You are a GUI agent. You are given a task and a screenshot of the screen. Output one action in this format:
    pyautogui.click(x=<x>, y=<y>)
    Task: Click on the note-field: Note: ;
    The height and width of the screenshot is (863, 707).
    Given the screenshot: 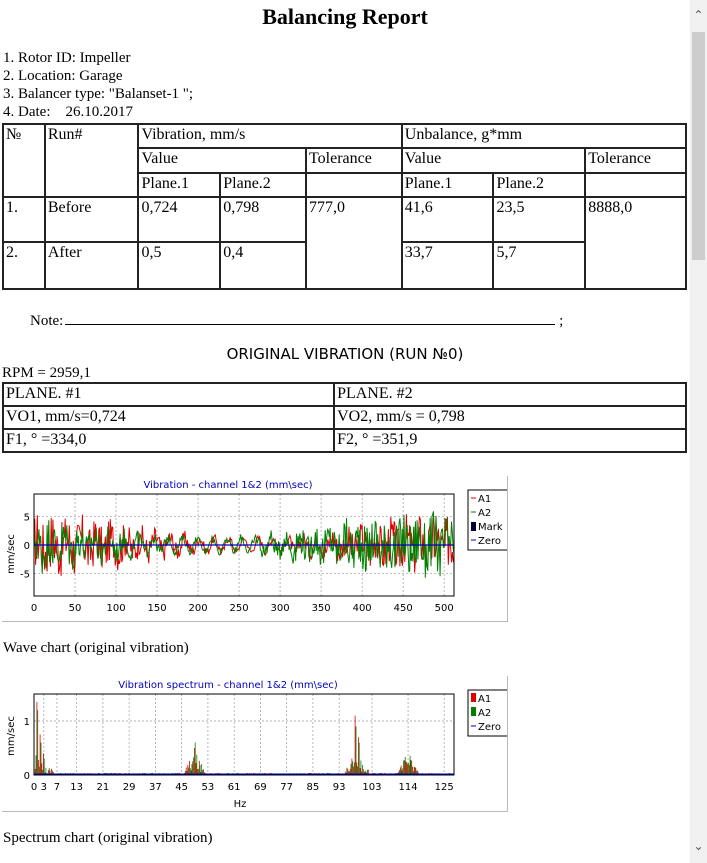 What is the action you would take?
    pyautogui.click(x=296, y=320)
    